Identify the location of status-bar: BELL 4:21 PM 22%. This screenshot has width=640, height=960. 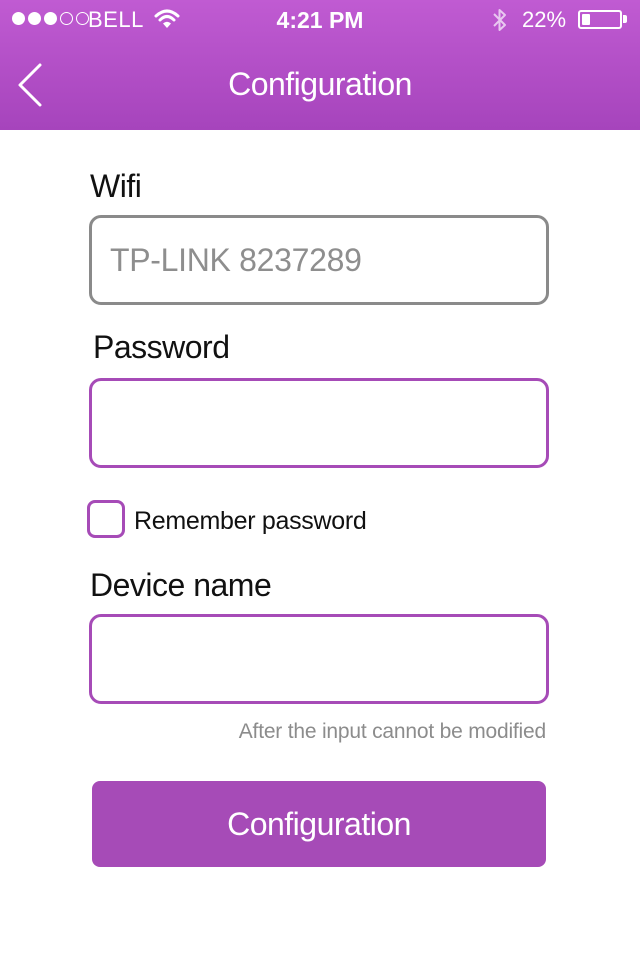
(320, 20).